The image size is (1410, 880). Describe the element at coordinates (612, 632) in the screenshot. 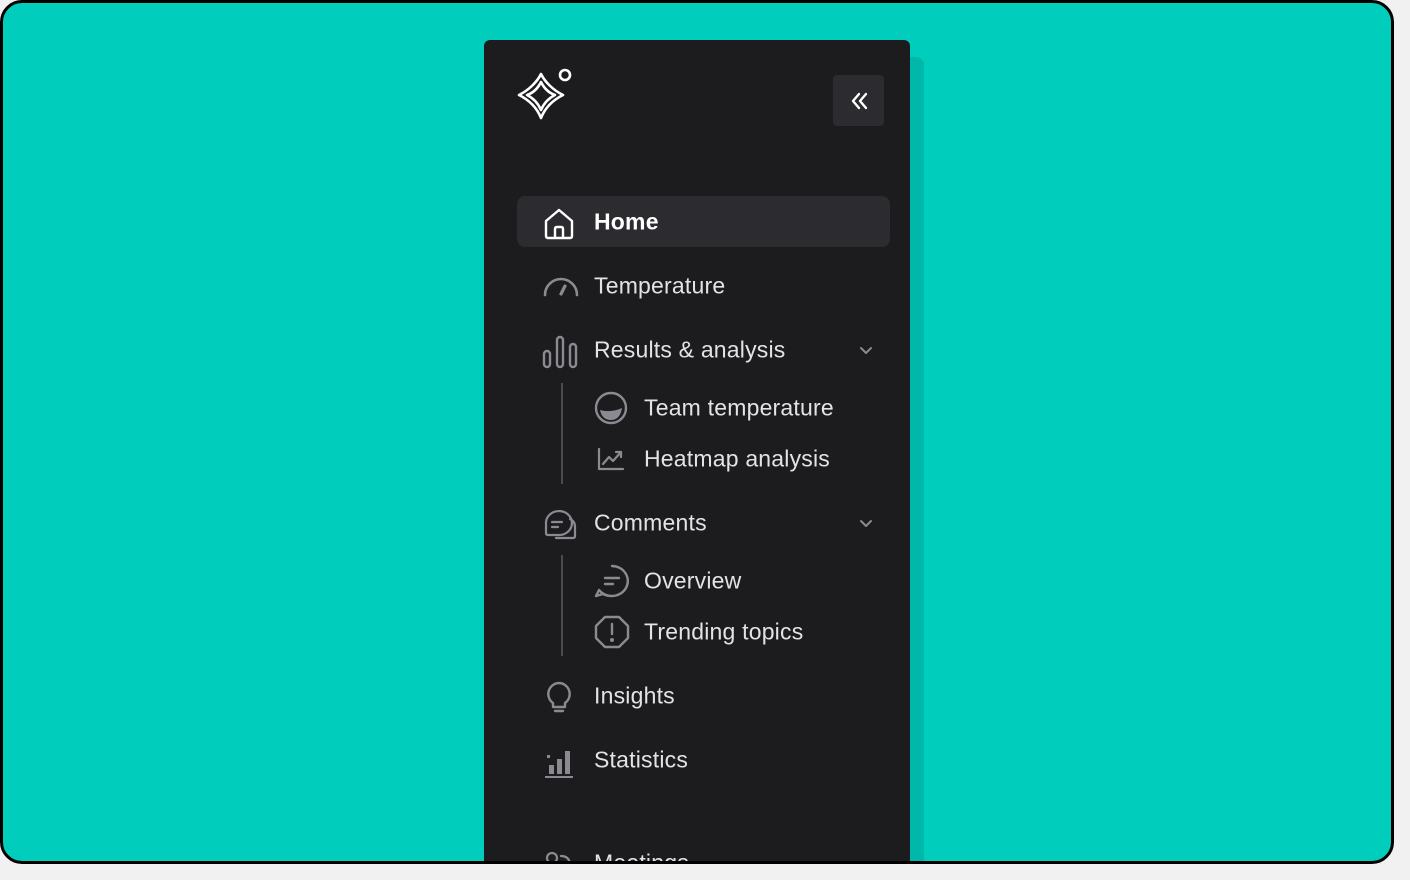

I see `alert-octagon-icon` at that location.